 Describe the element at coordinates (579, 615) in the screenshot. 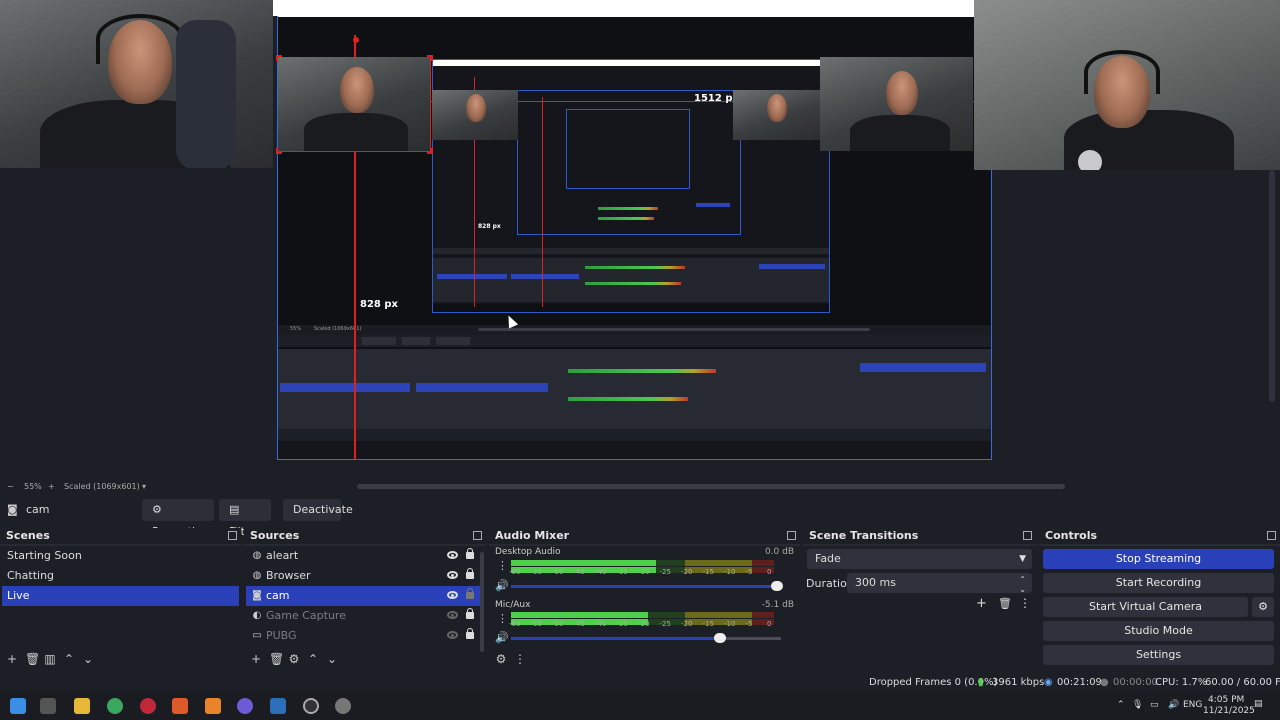

I see `meter-level` at that location.